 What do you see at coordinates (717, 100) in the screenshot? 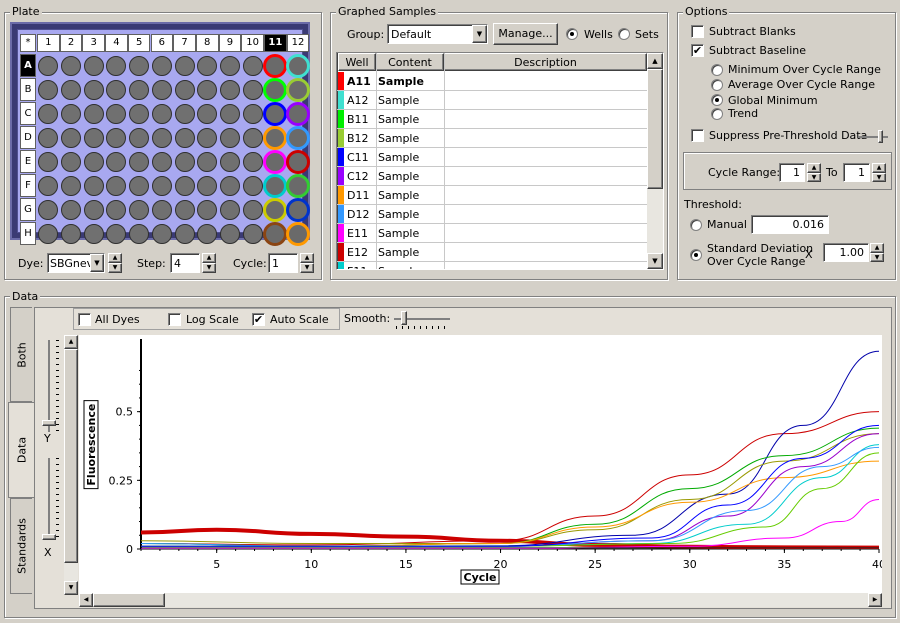
I see `global-minimum-radio` at bounding box center [717, 100].